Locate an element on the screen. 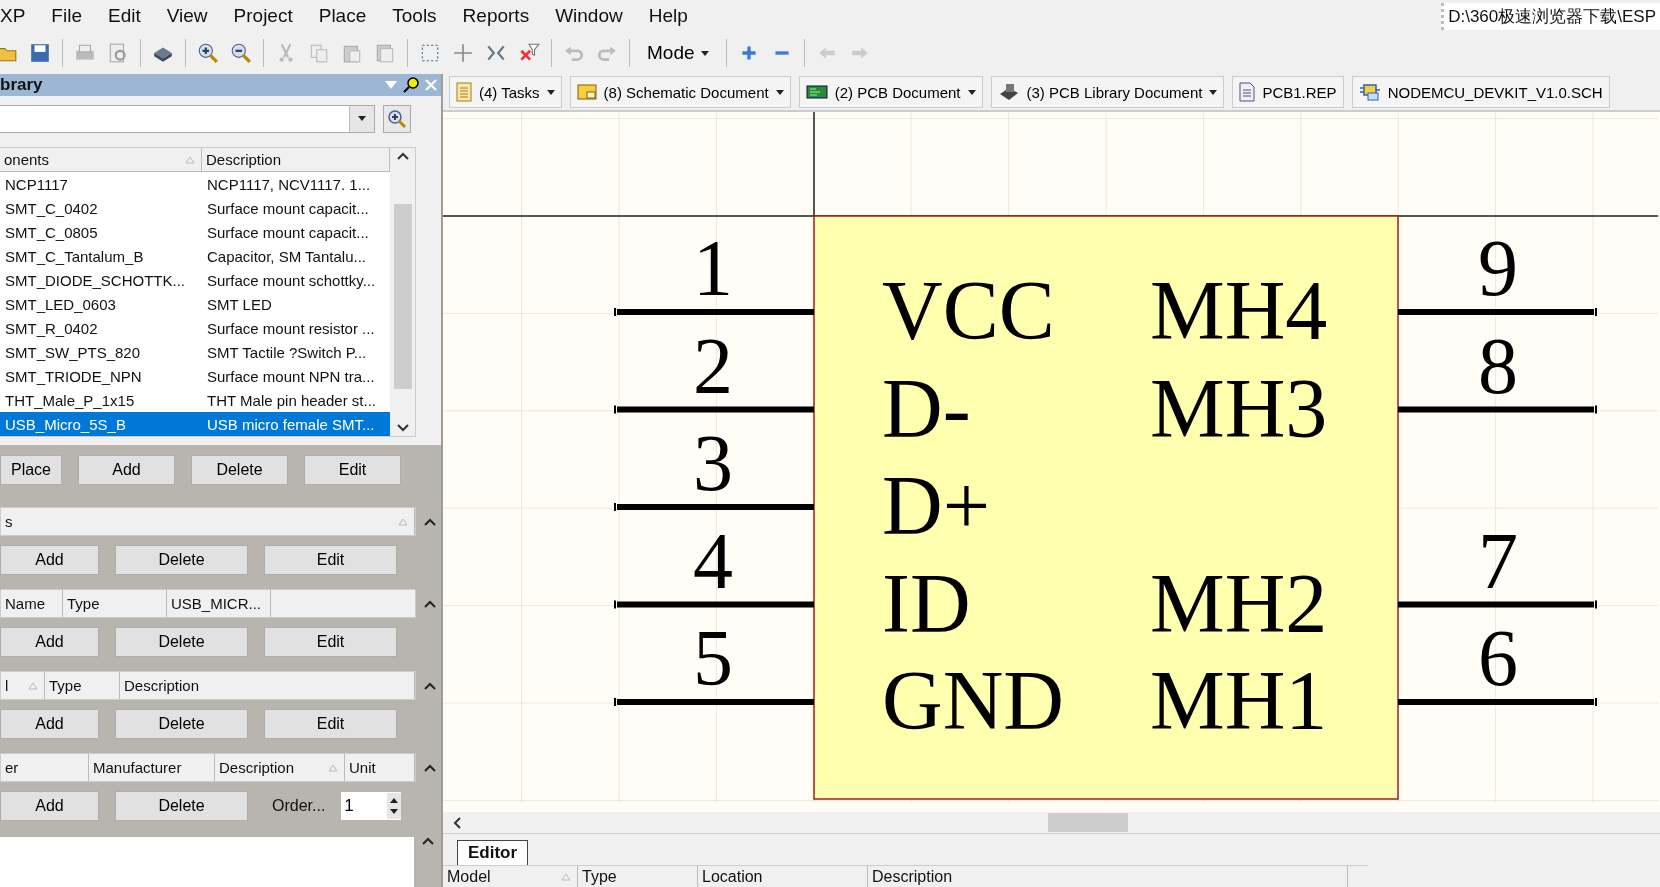  menu-item: Edit is located at coordinates (124, 16).